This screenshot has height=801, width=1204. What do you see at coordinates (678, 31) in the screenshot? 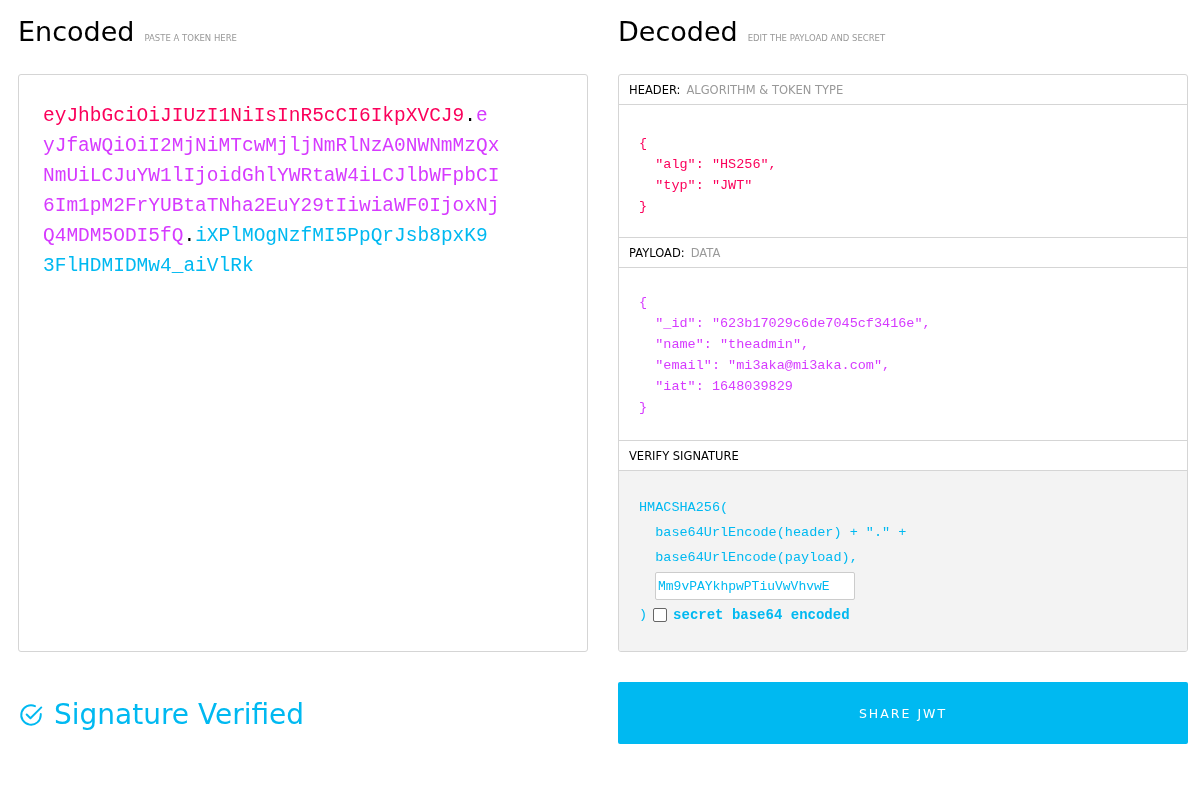
I see `section-title: Decoded` at bounding box center [678, 31].